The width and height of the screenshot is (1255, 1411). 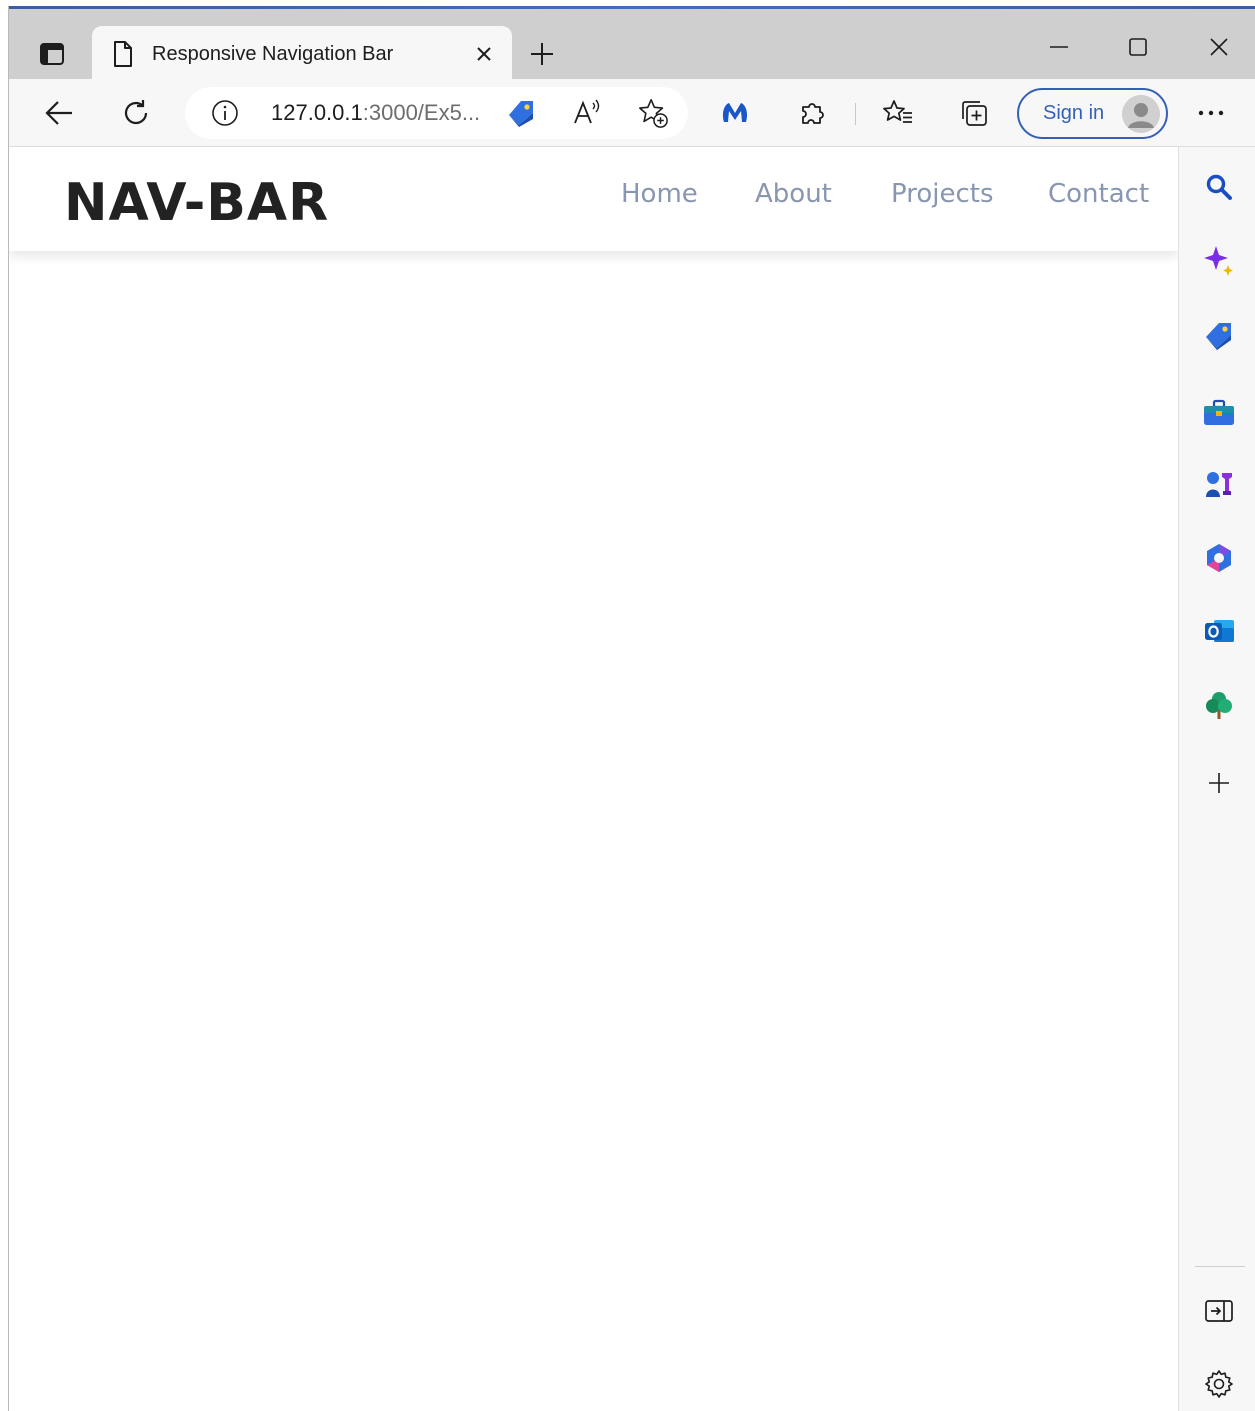 I want to click on microsoft-365-icon, so click(x=1219, y=558).